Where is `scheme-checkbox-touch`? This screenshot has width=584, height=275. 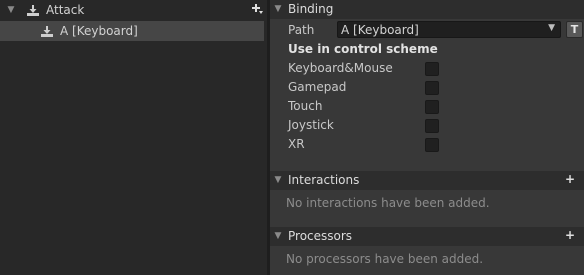 scheme-checkbox-touch is located at coordinates (432, 107).